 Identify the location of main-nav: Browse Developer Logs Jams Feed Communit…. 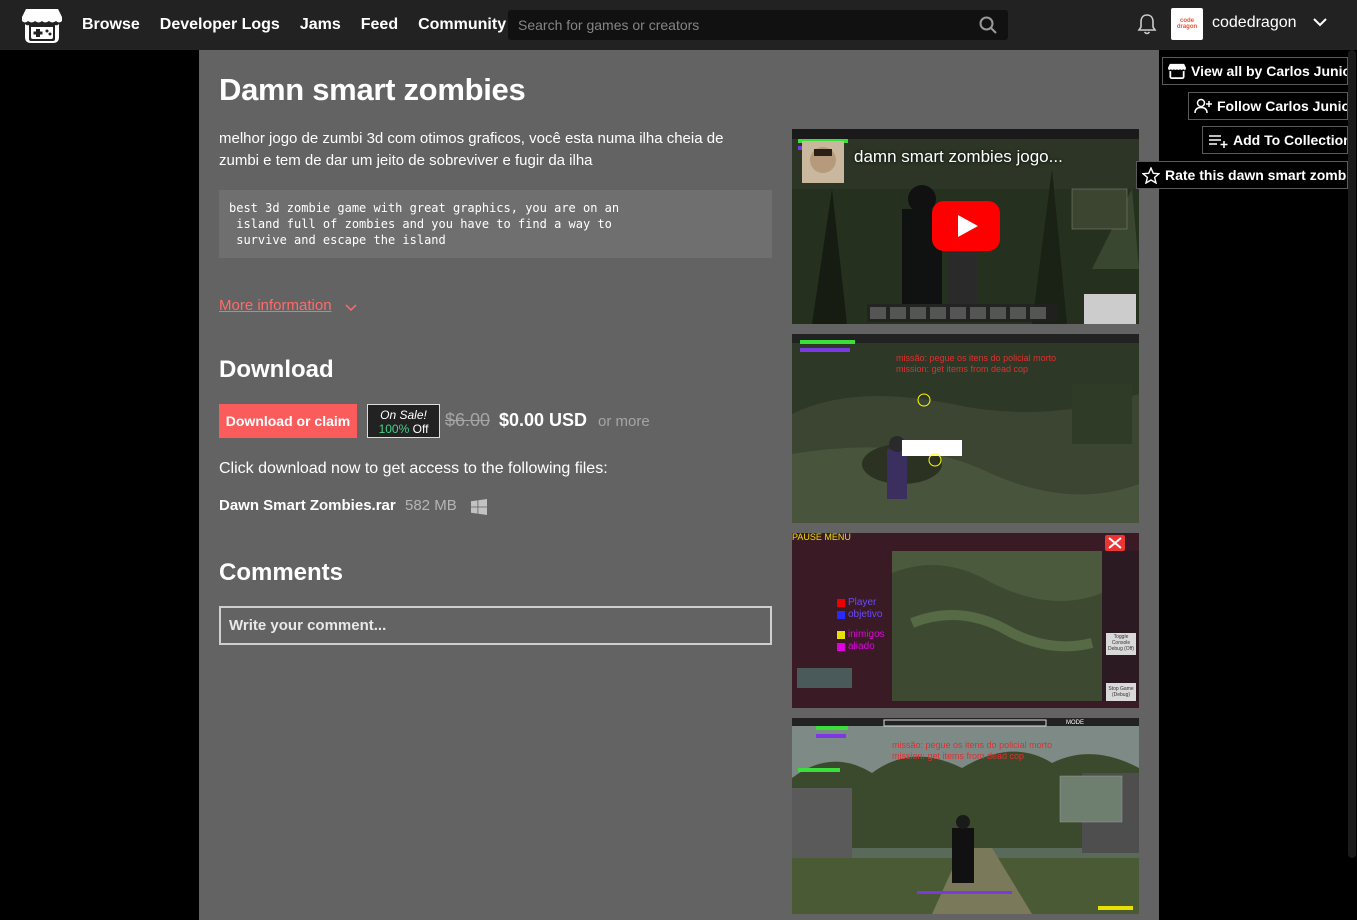
(304, 25).